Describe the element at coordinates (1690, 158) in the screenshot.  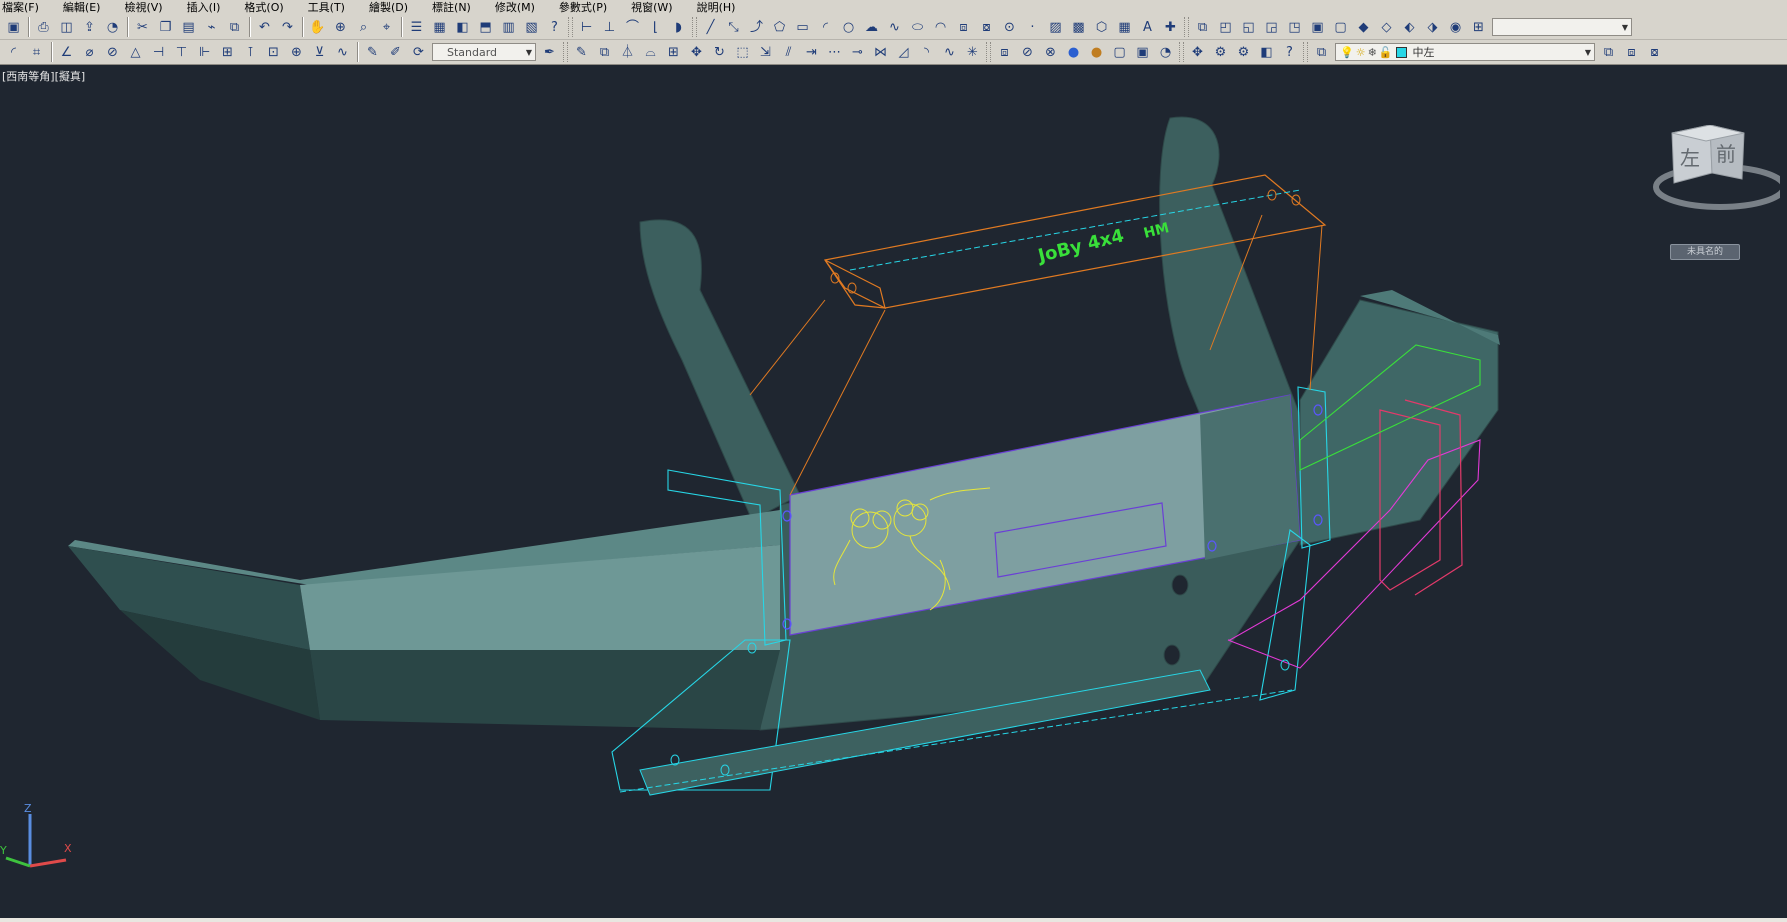
I see `viewcube-left-label: 左` at that location.